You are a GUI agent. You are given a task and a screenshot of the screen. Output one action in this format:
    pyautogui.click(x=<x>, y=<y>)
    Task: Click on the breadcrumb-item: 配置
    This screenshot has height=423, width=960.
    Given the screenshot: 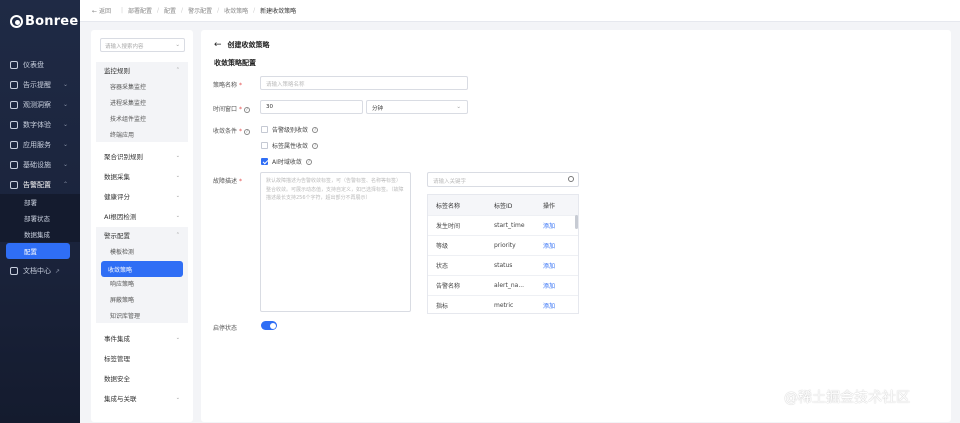 What is the action you would take?
    pyautogui.click(x=170, y=10)
    